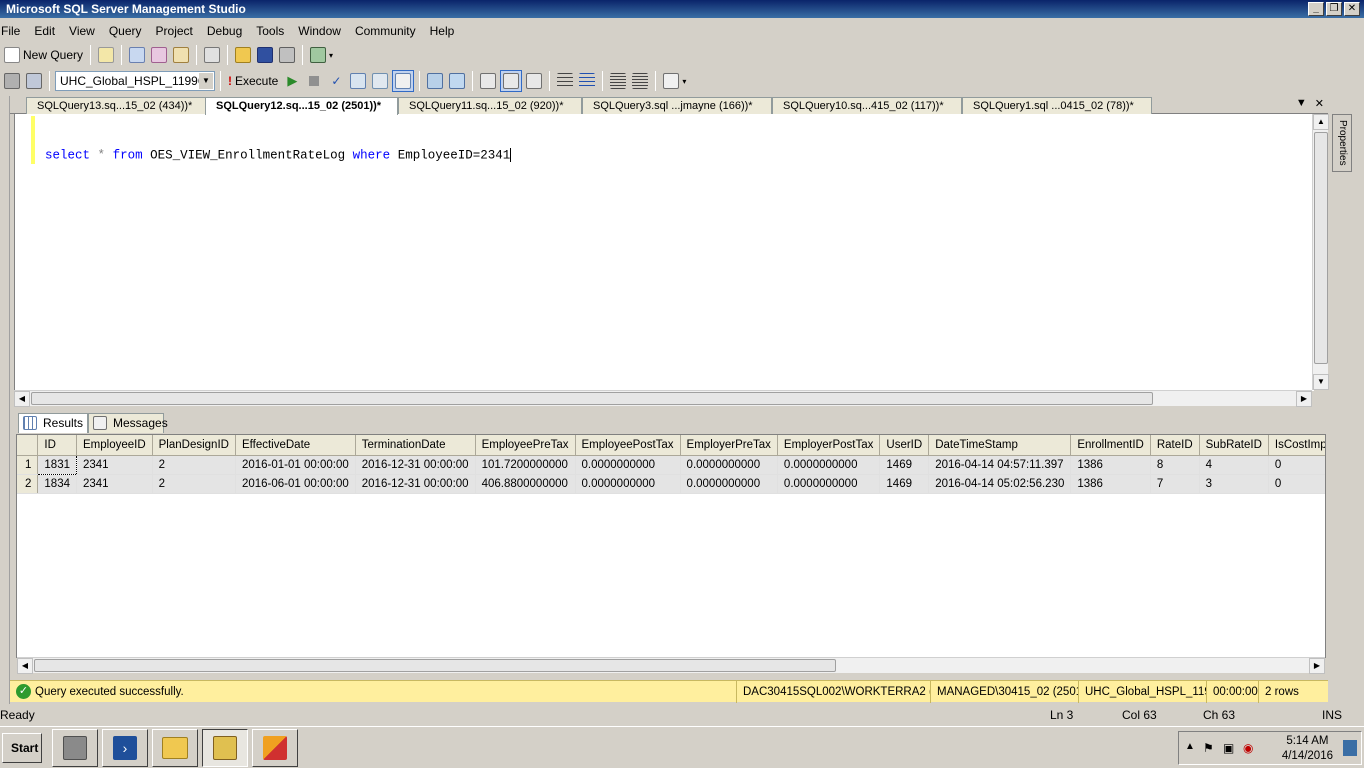 This screenshot has height=768, width=1364. What do you see at coordinates (415, 484) in the screenshot?
I see `grid-cell: 2016-12-31 00:00:00` at bounding box center [415, 484].